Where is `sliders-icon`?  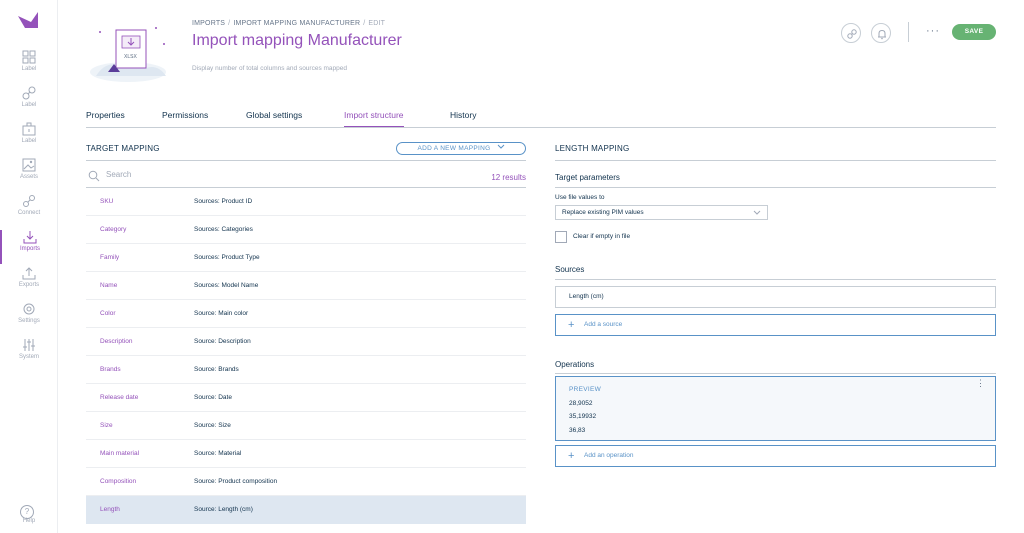 sliders-icon is located at coordinates (29, 345).